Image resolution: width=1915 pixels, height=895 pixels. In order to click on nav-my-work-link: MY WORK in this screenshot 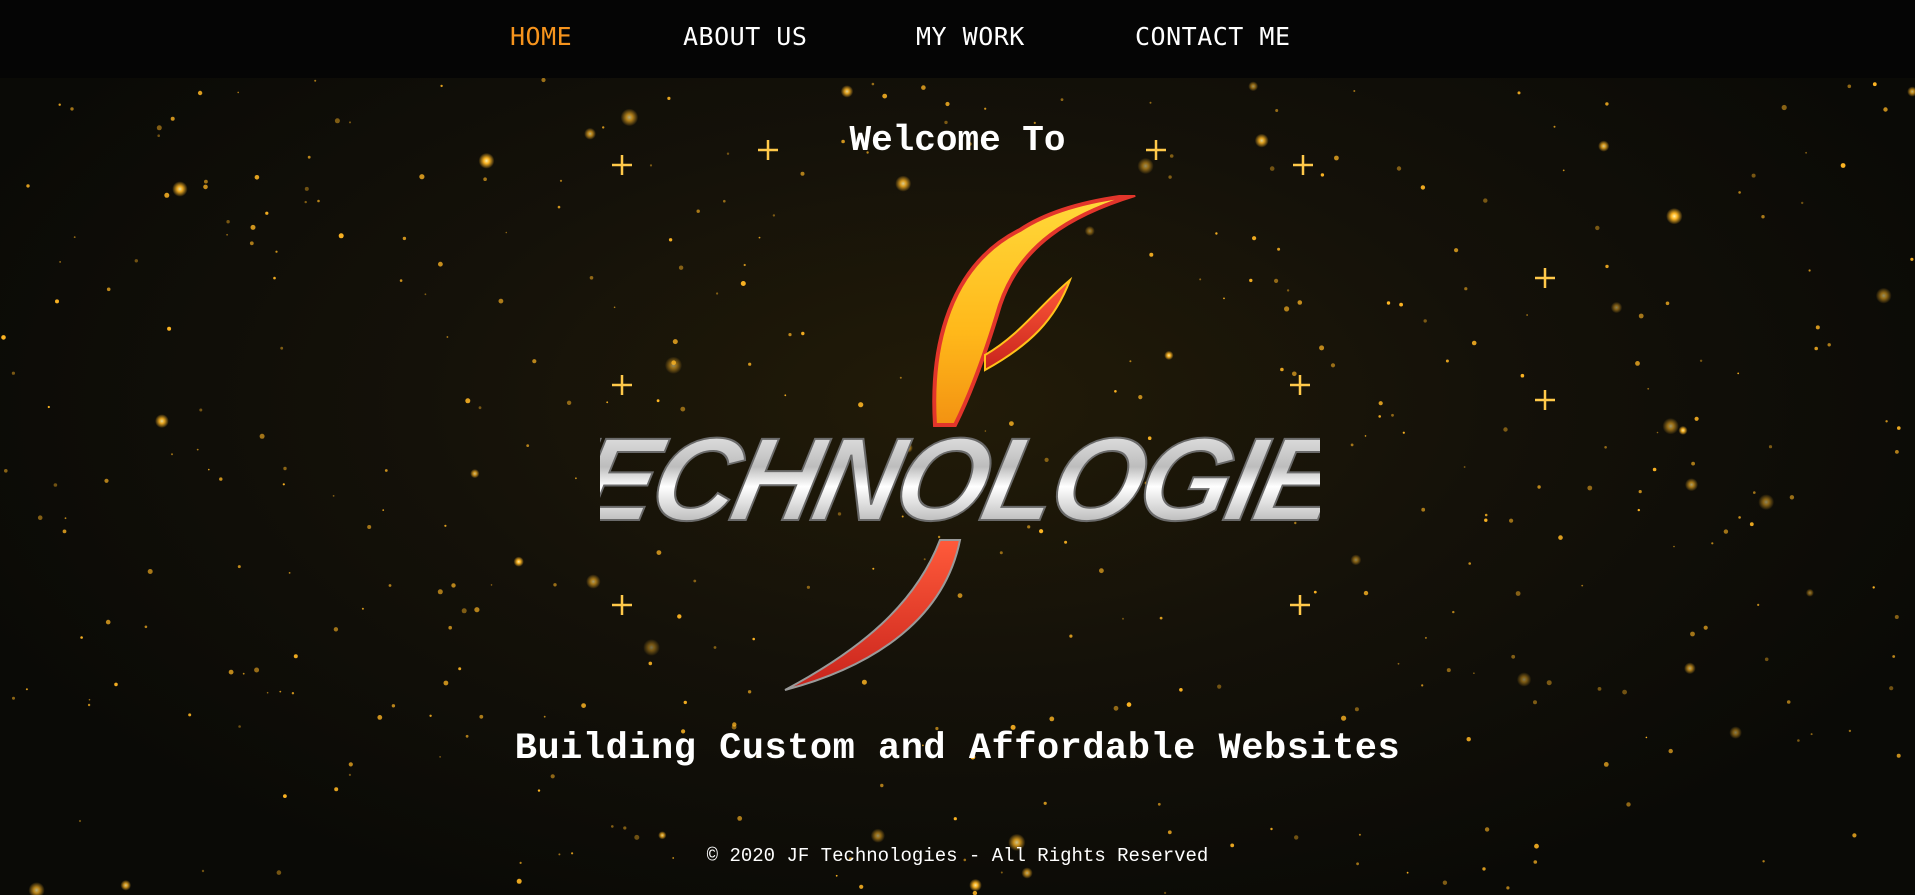, I will do `click(970, 36)`.